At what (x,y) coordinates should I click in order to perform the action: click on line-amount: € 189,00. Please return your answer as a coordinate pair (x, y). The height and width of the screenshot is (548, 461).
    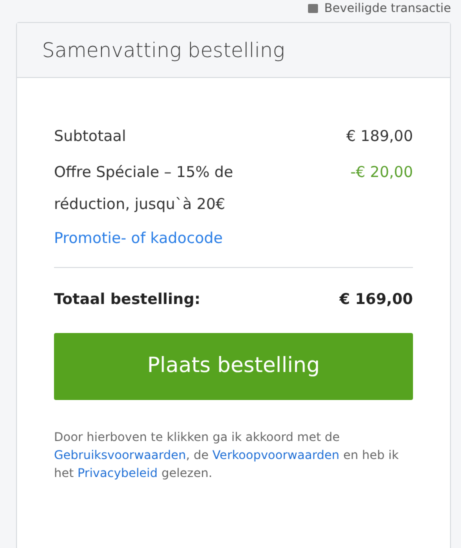
    Looking at the image, I should click on (379, 136).